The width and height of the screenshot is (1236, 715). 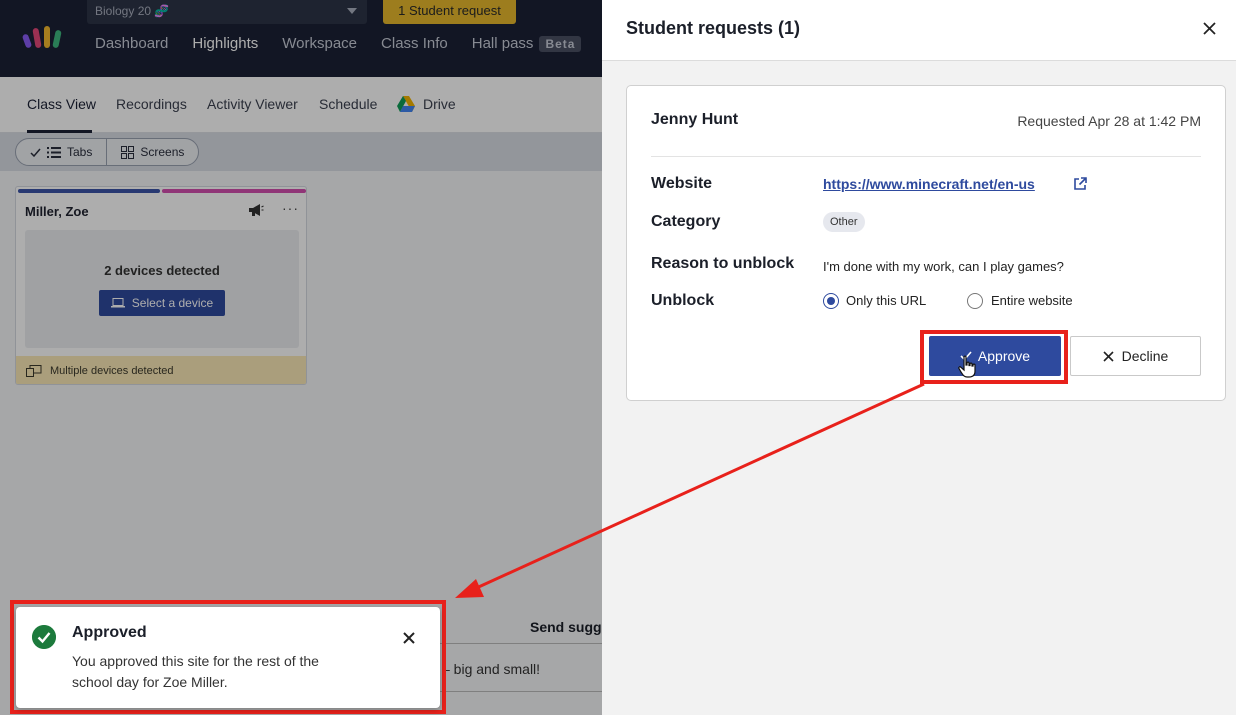 I want to click on external-link-icon, so click(x=1080, y=184).